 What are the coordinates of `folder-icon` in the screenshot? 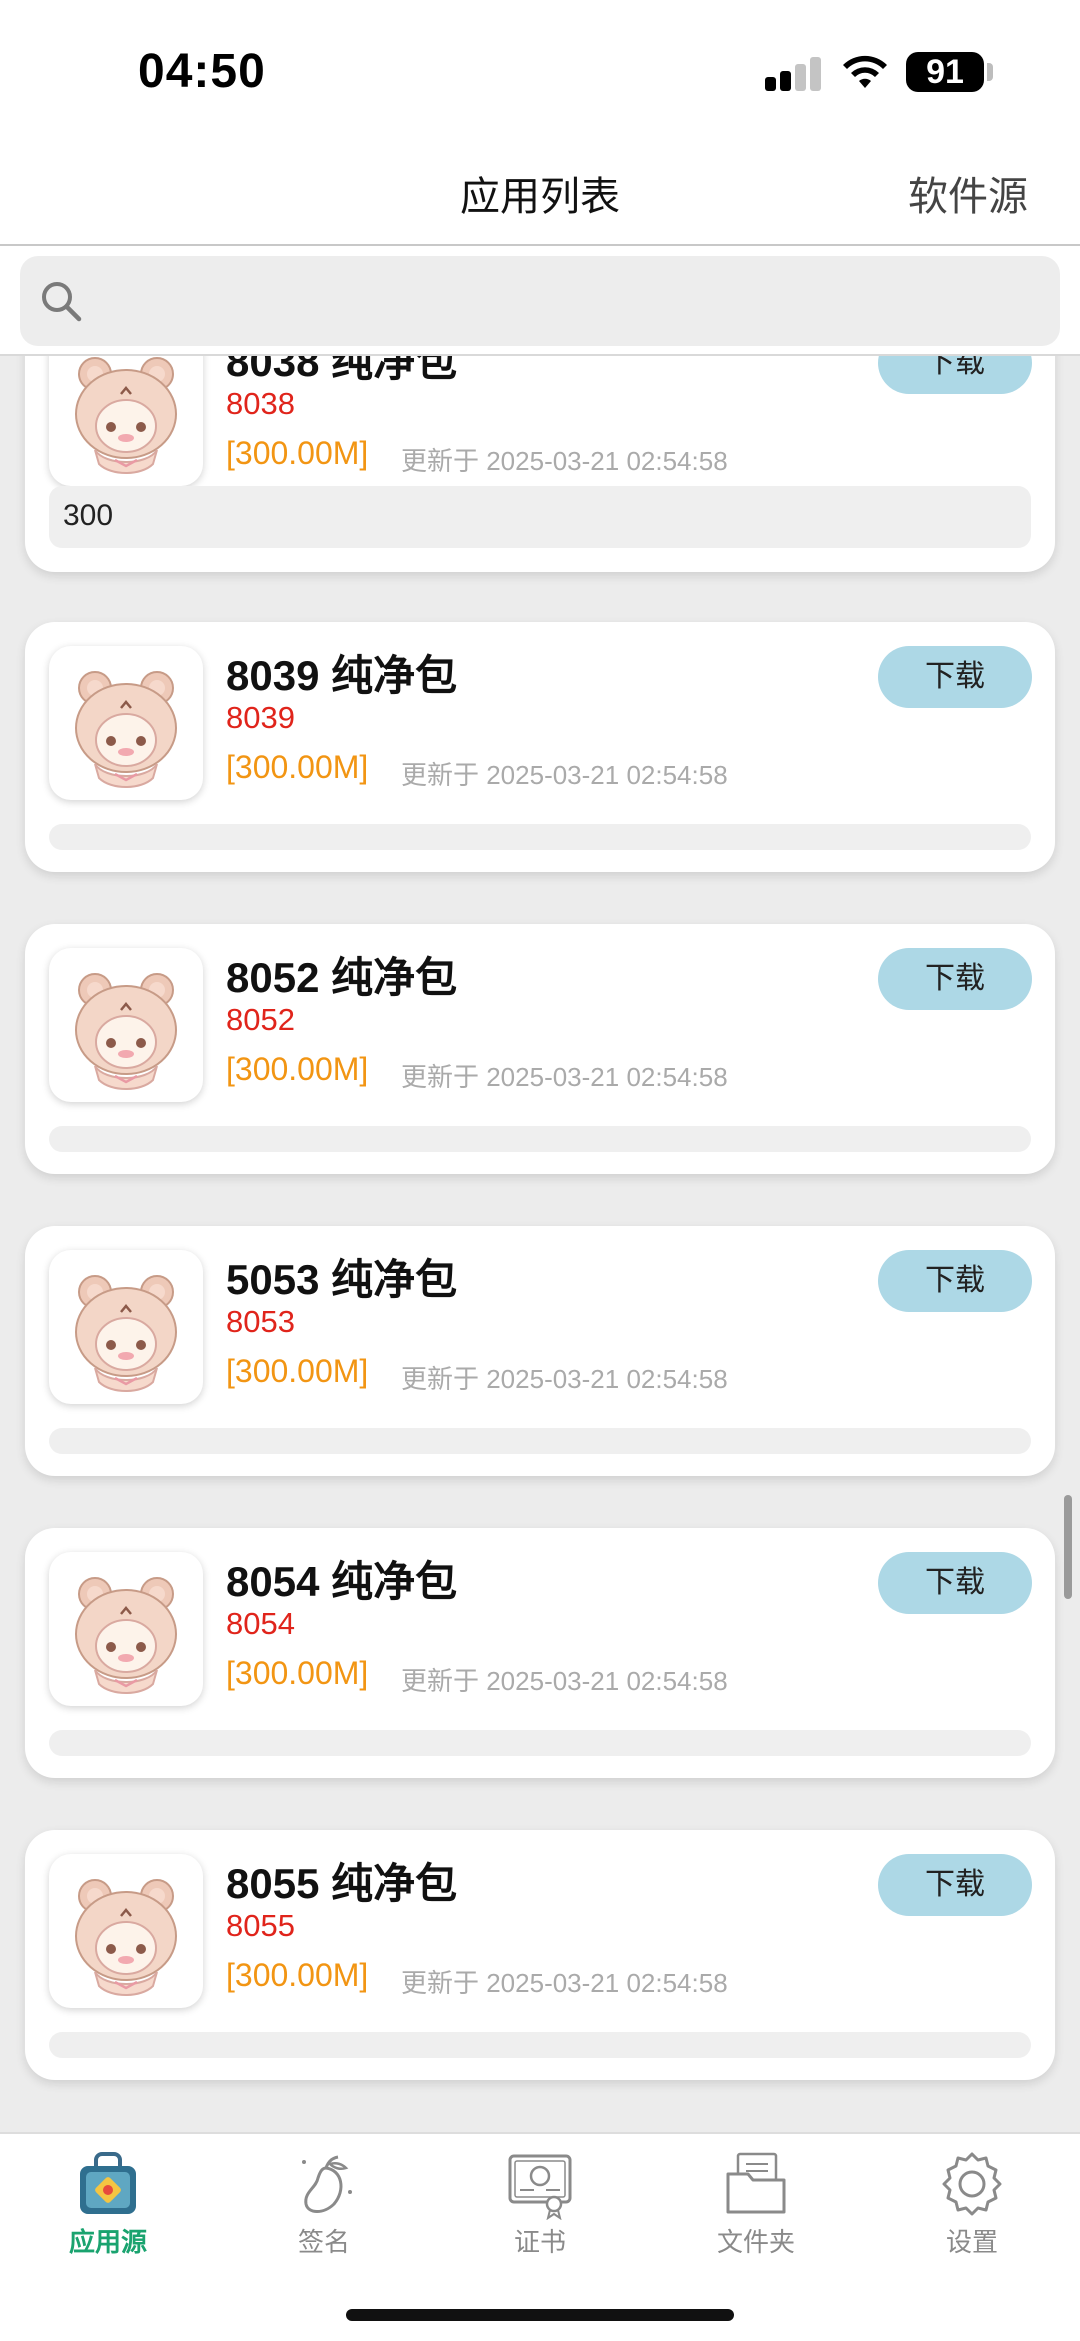 It's located at (756, 2183).